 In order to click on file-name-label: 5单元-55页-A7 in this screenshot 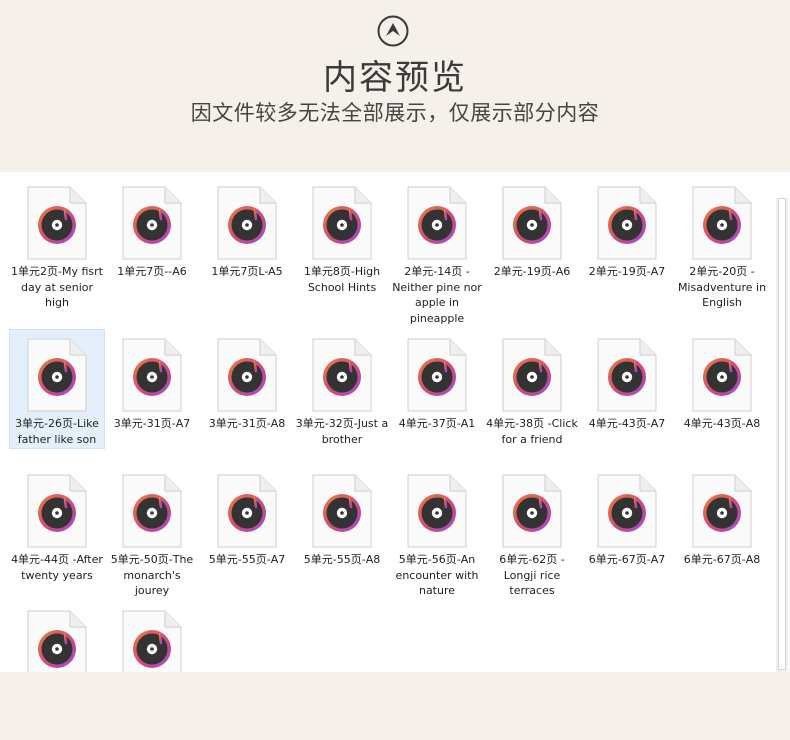, I will do `click(247, 559)`.